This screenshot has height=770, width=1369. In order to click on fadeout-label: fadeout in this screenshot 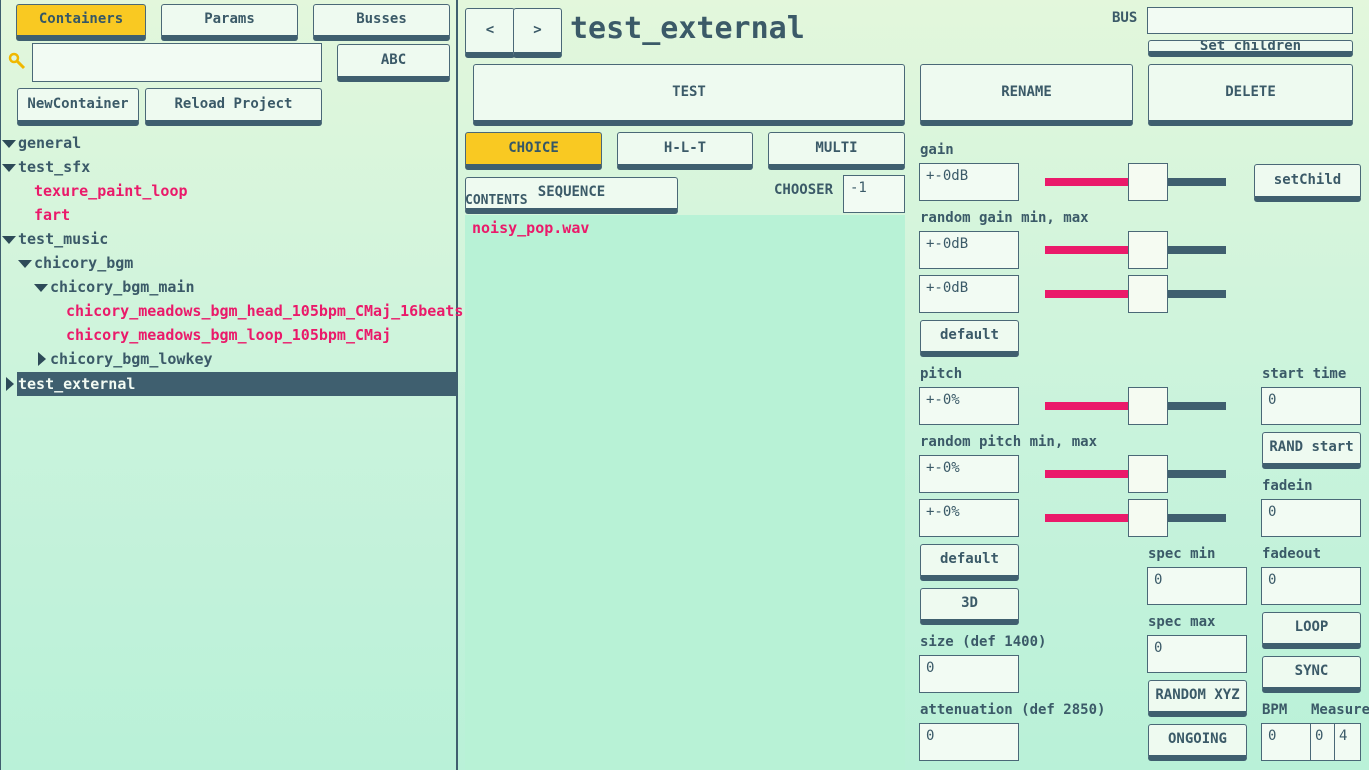, I will do `click(1292, 554)`.